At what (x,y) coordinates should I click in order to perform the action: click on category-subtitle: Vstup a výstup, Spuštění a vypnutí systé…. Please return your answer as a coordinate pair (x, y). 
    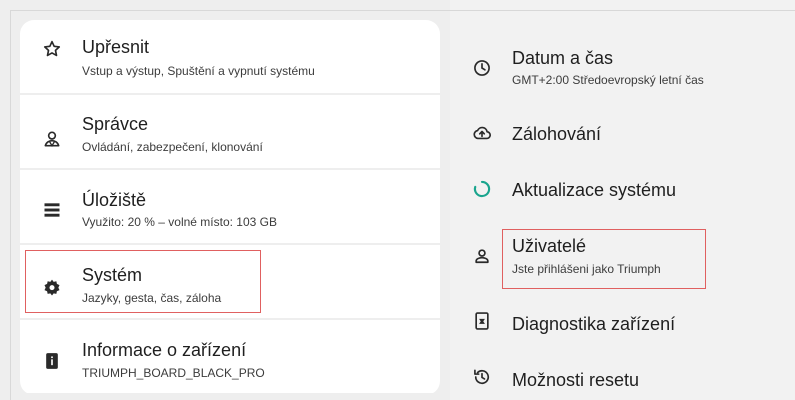
    Looking at the image, I should click on (198, 71).